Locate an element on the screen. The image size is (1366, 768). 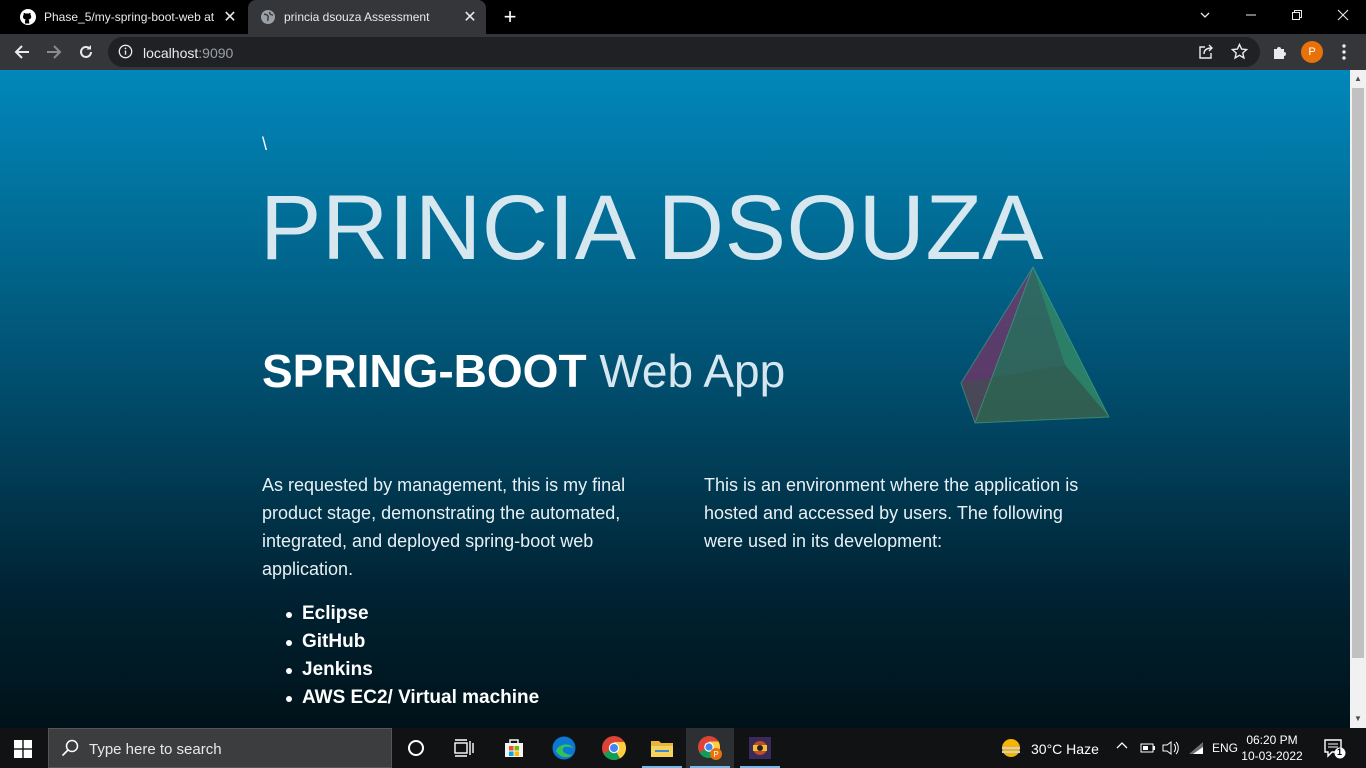
bookmark-star-icon is located at coordinates (1239, 53).